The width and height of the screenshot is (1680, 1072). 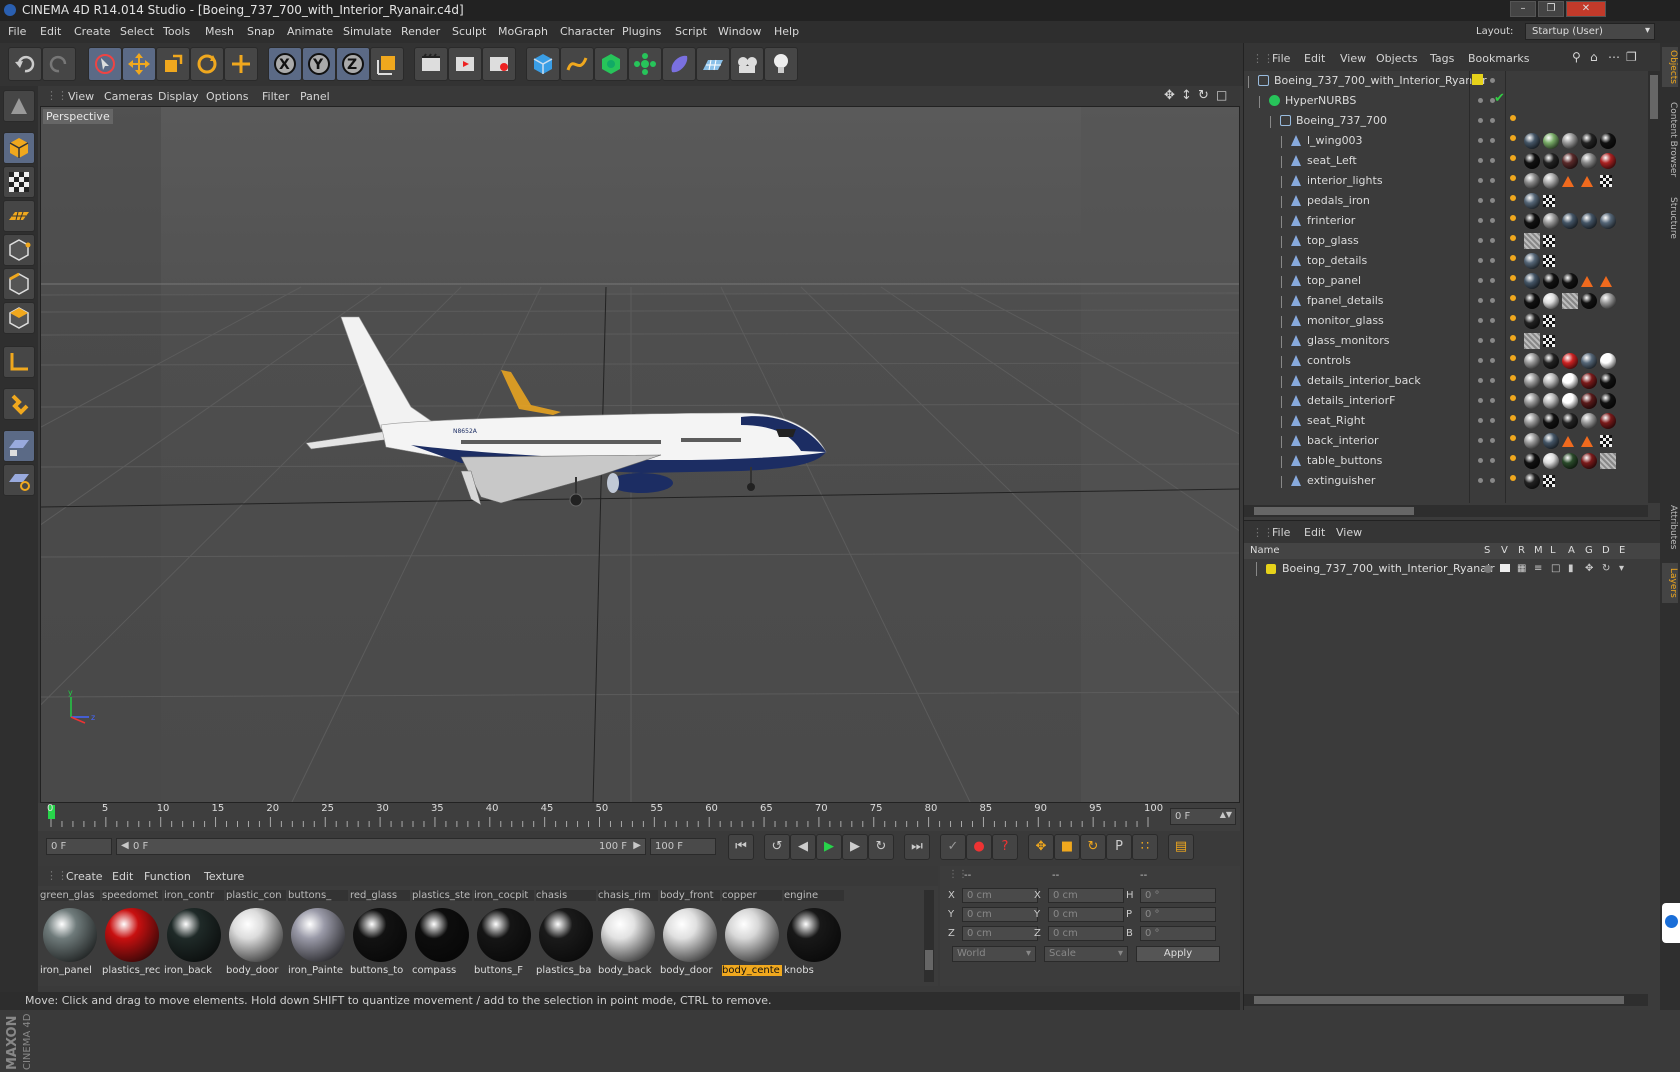 What do you see at coordinates (752, 970) in the screenshot?
I see `material-name: body_cente` at bounding box center [752, 970].